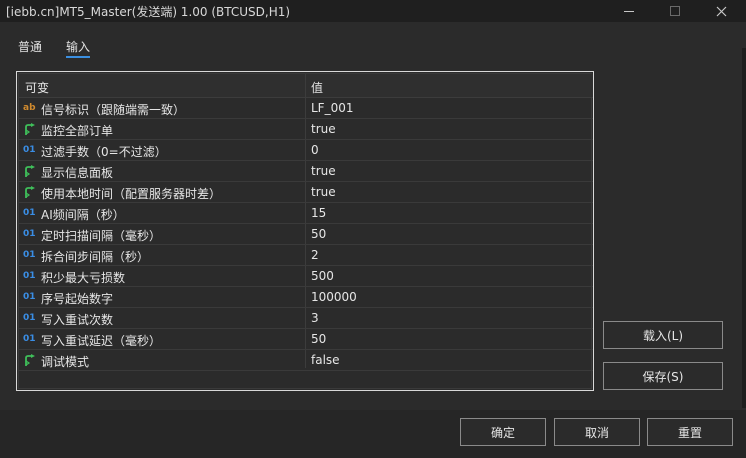  Describe the element at coordinates (95, 257) in the screenshot. I see `row-variable-name: 拆合间步间隔（秒）` at that location.